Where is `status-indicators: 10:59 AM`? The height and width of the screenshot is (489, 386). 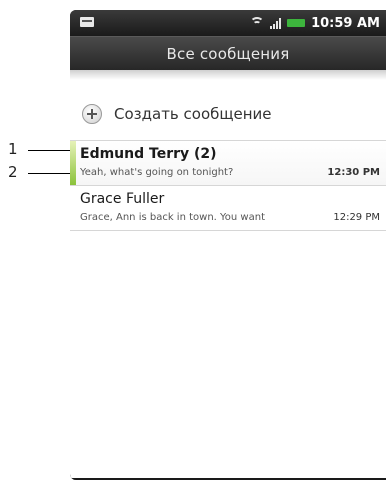
status-indicators: 10:59 AM is located at coordinates (315, 23).